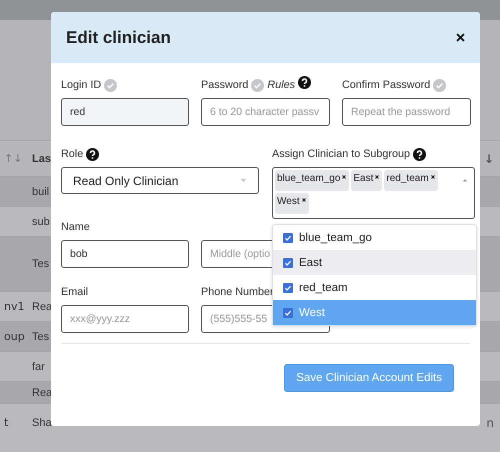 The width and height of the screenshot is (500, 452). I want to click on table-cell-text: buil, so click(40, 192).